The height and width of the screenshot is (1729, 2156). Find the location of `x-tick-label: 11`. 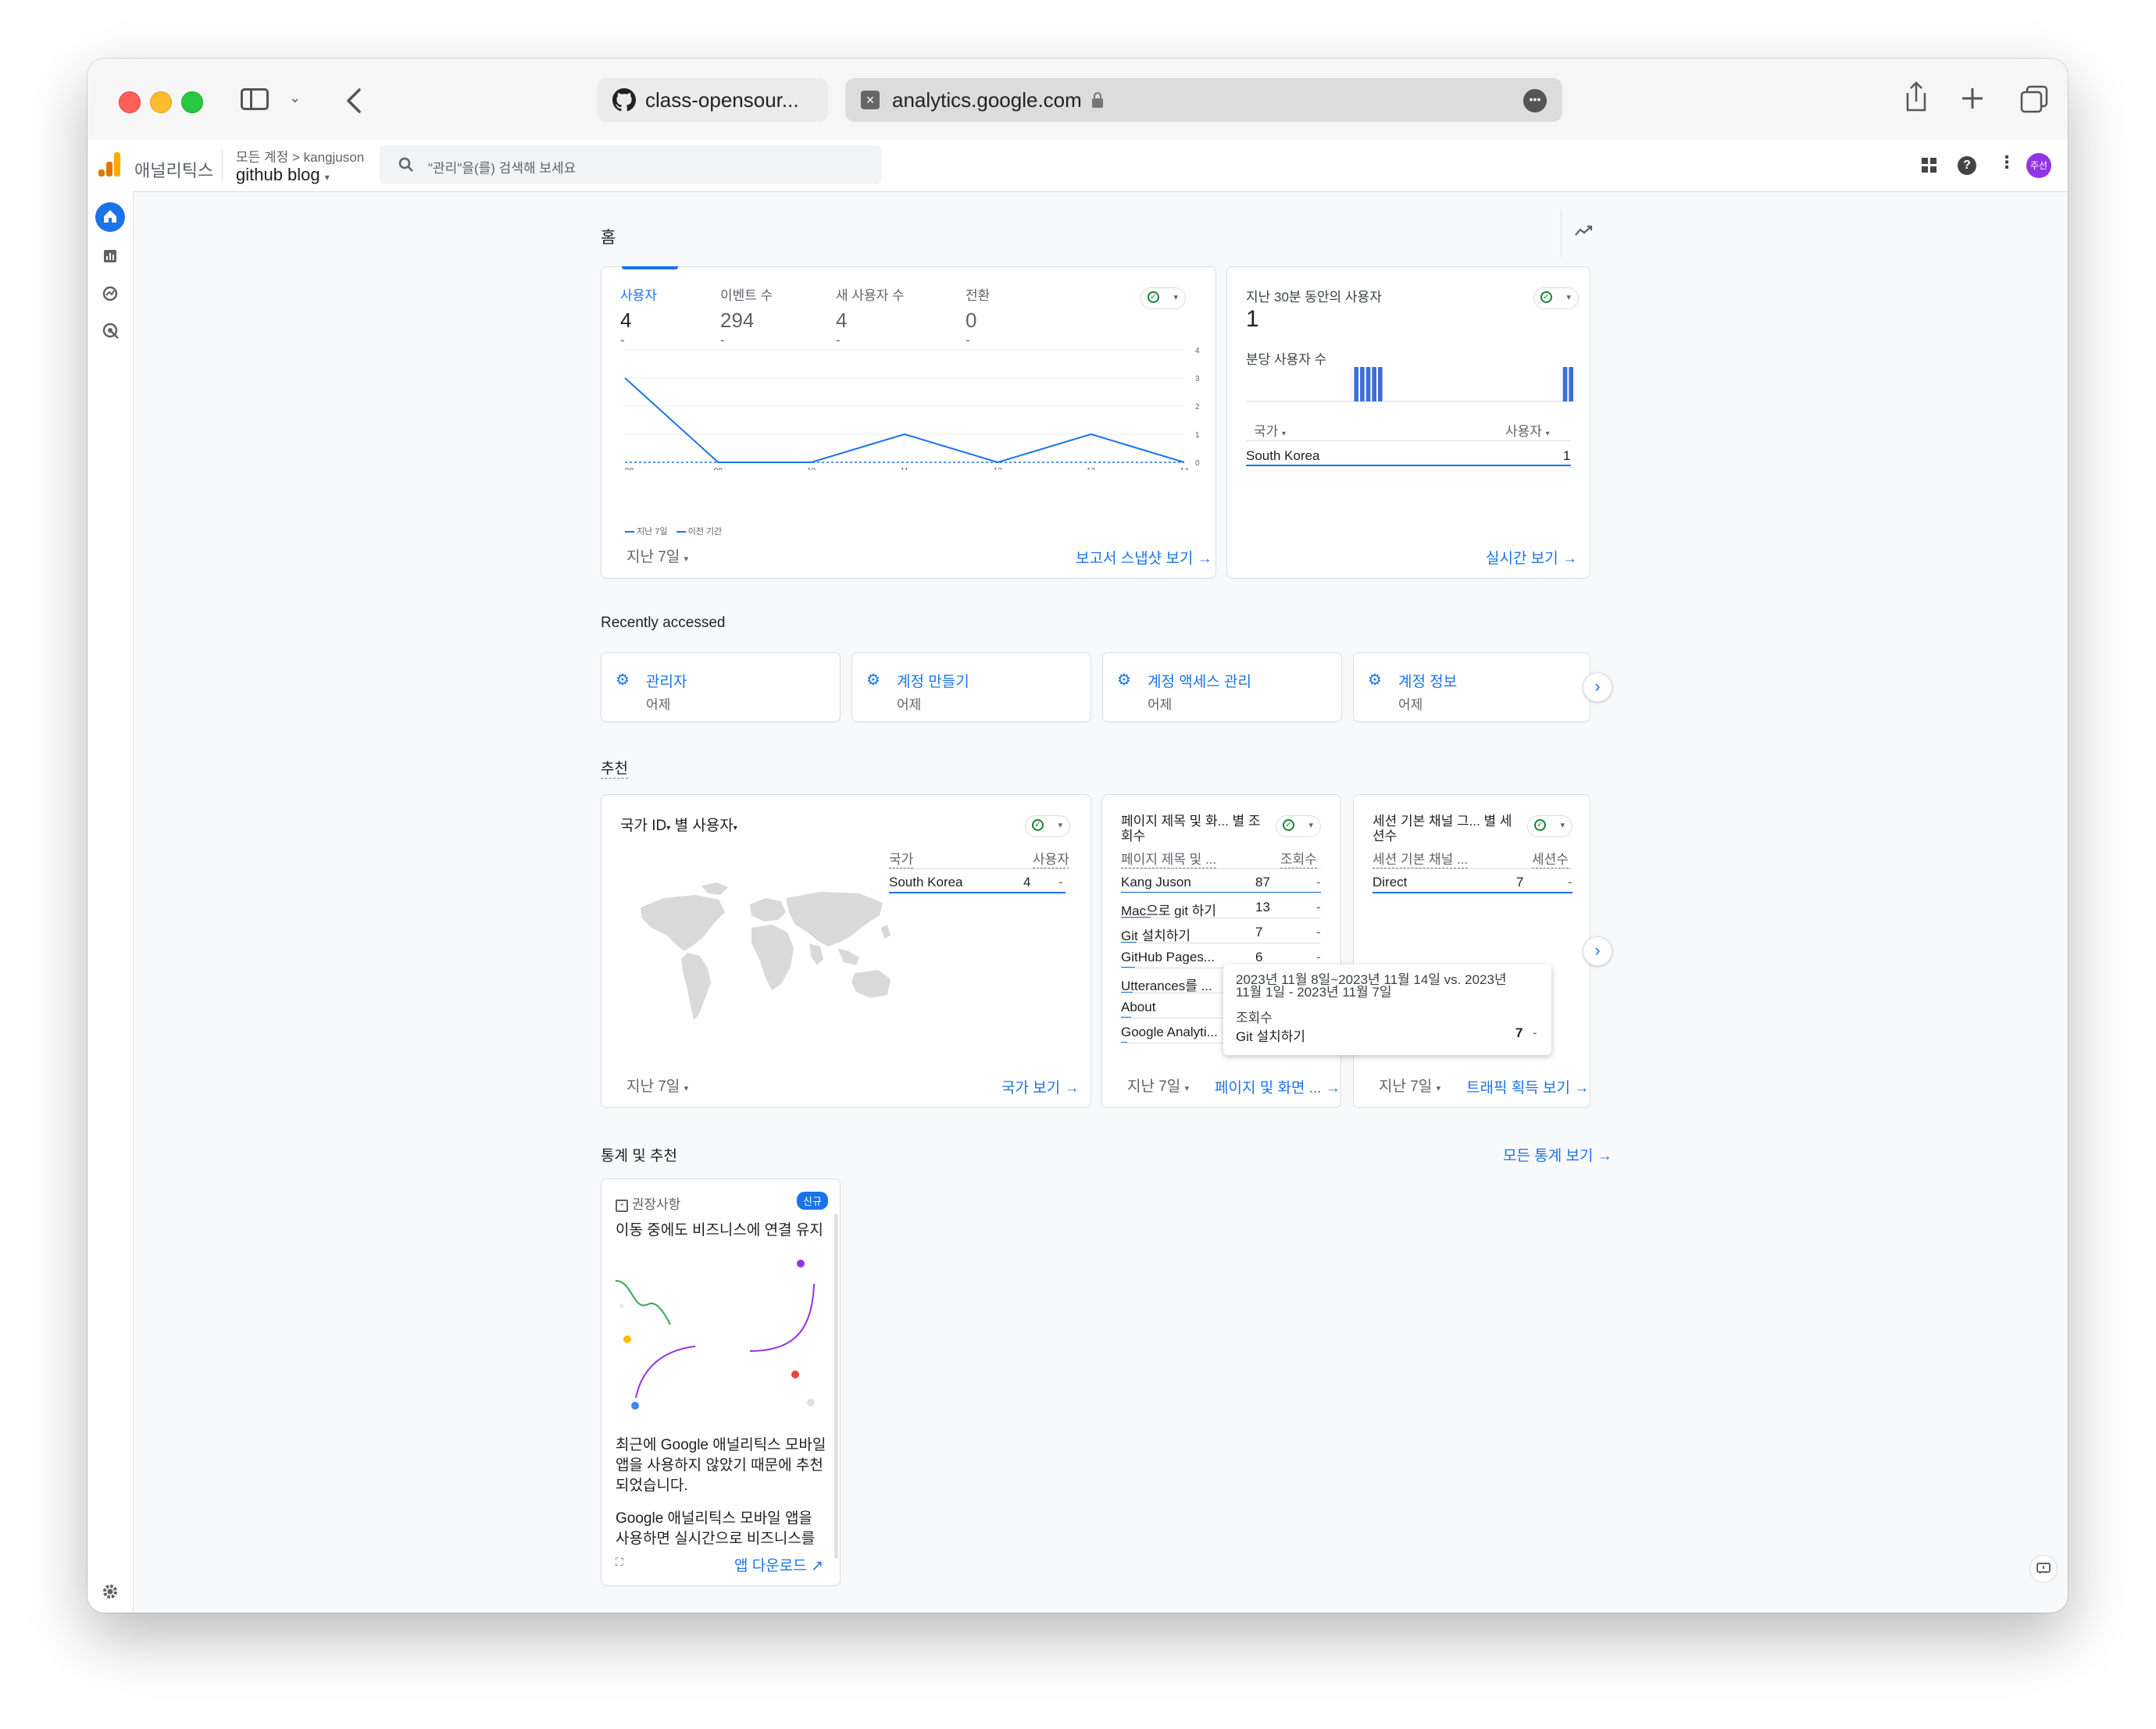

x-tick-label: 11 is located at coordinates (905, 468).